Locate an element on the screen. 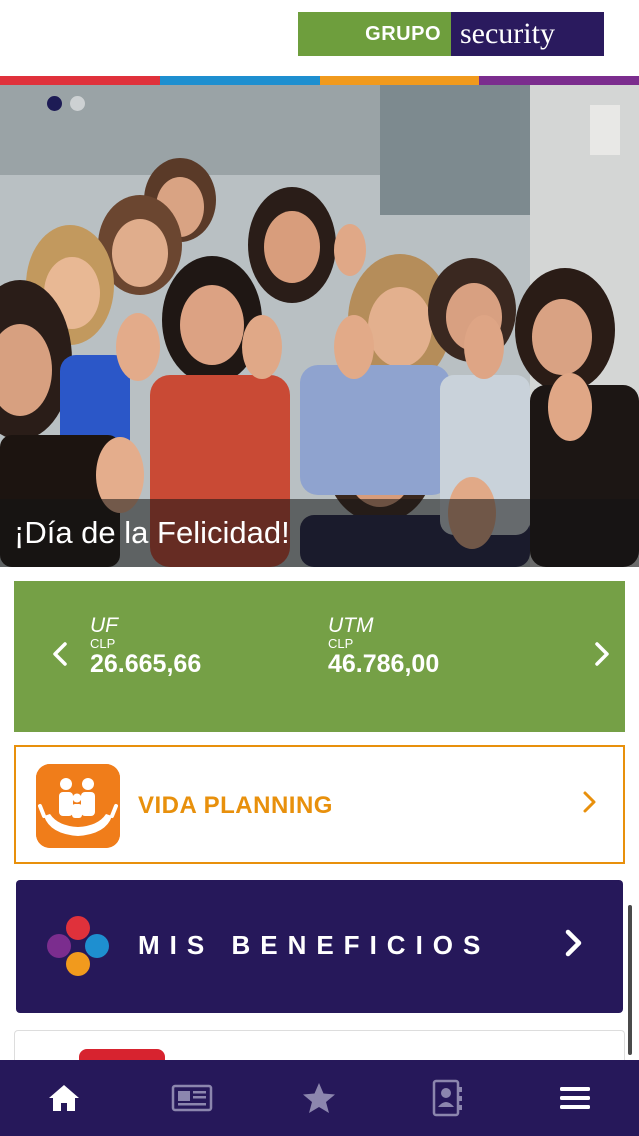 Image resolution: width=639 pixels, height=1136 pixels. brand-color-strip is located at coordinates (319, 80).